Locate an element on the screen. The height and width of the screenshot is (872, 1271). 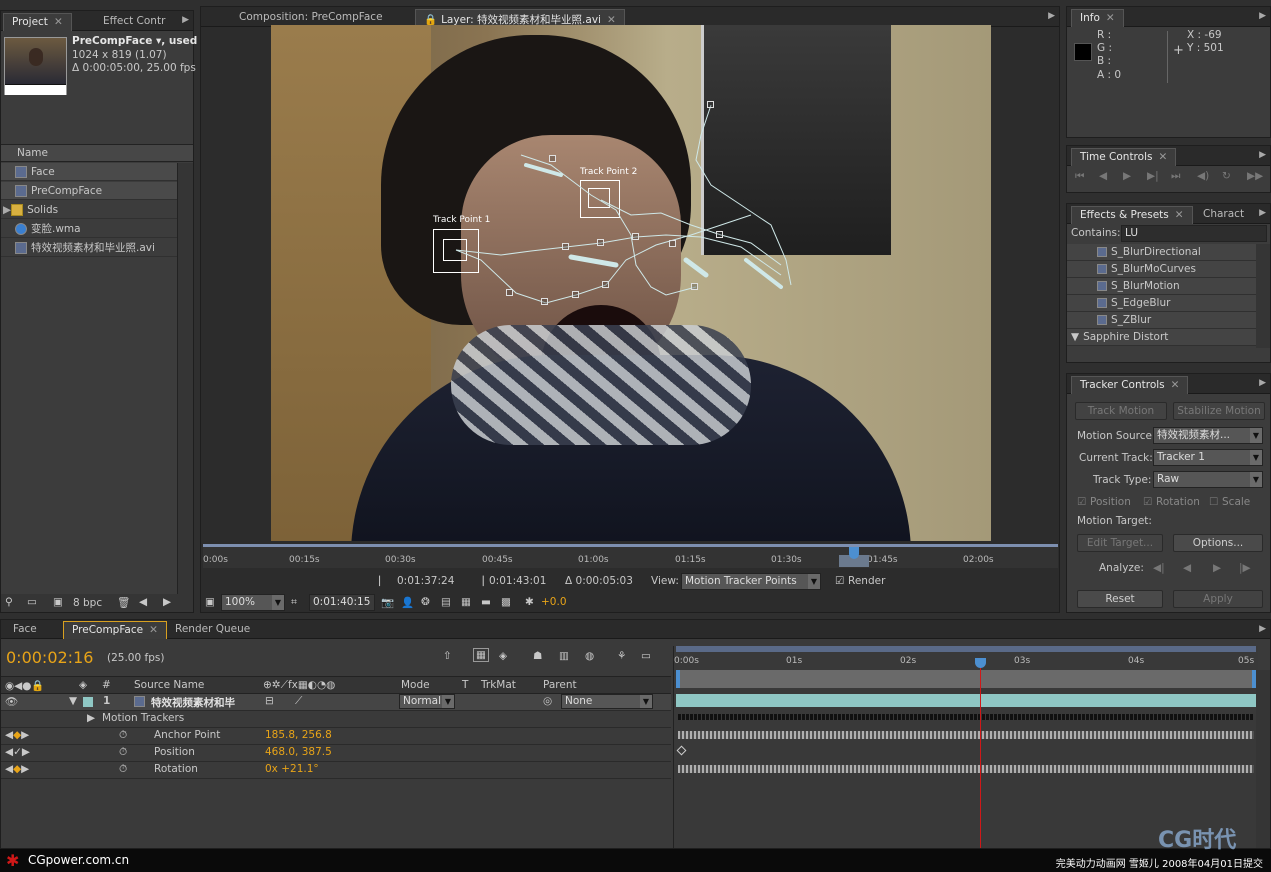
motion-blur-icon: ◍ is located at coordinates (589, 656).